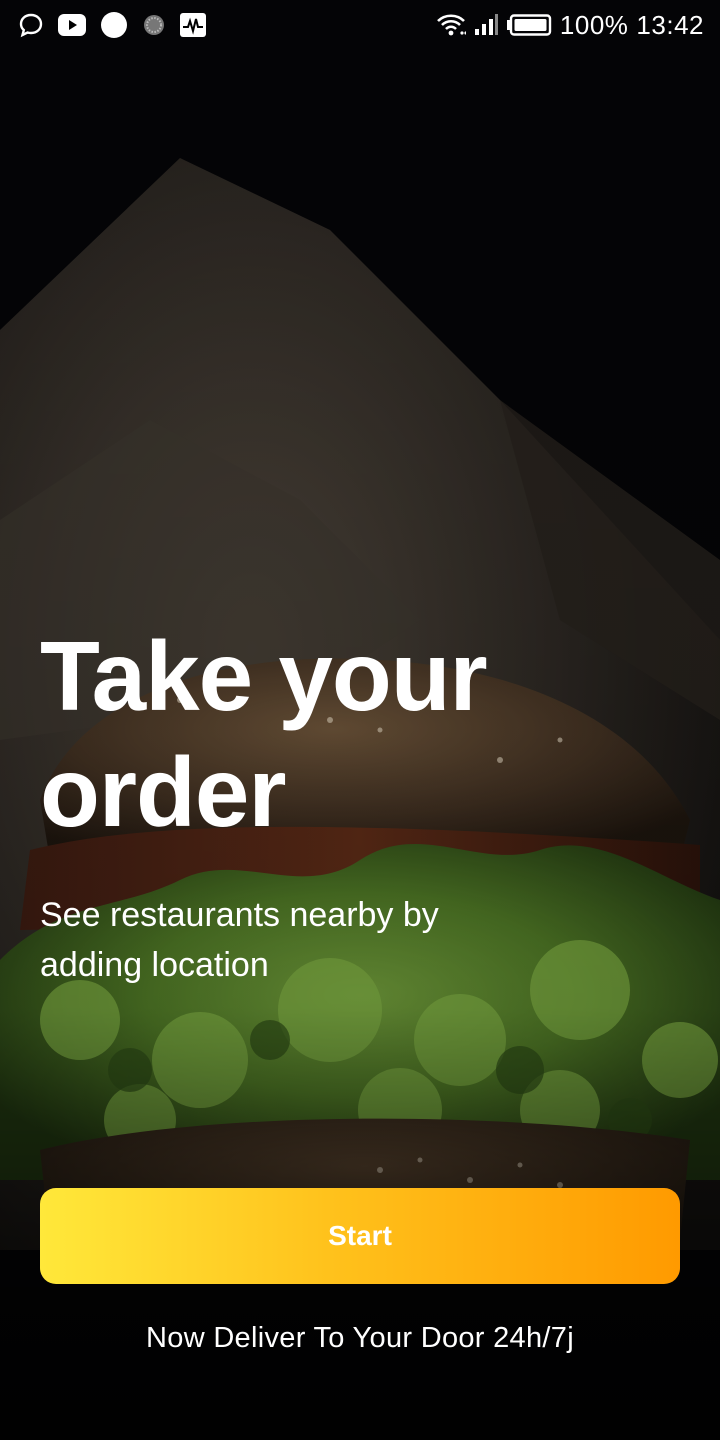  Describe the element at coordinates (670, 24) in the screenshot. I see `clock-time: 13:42` at that location.